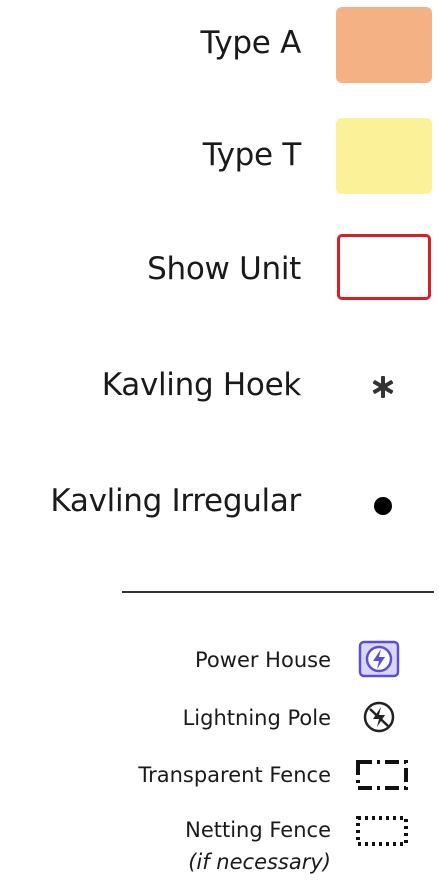 The image size is (439, 882). What do you see at coordinates (382, 831) in the screenshot?
I see `netting-fence-icon` at bounding box center [382, 831].